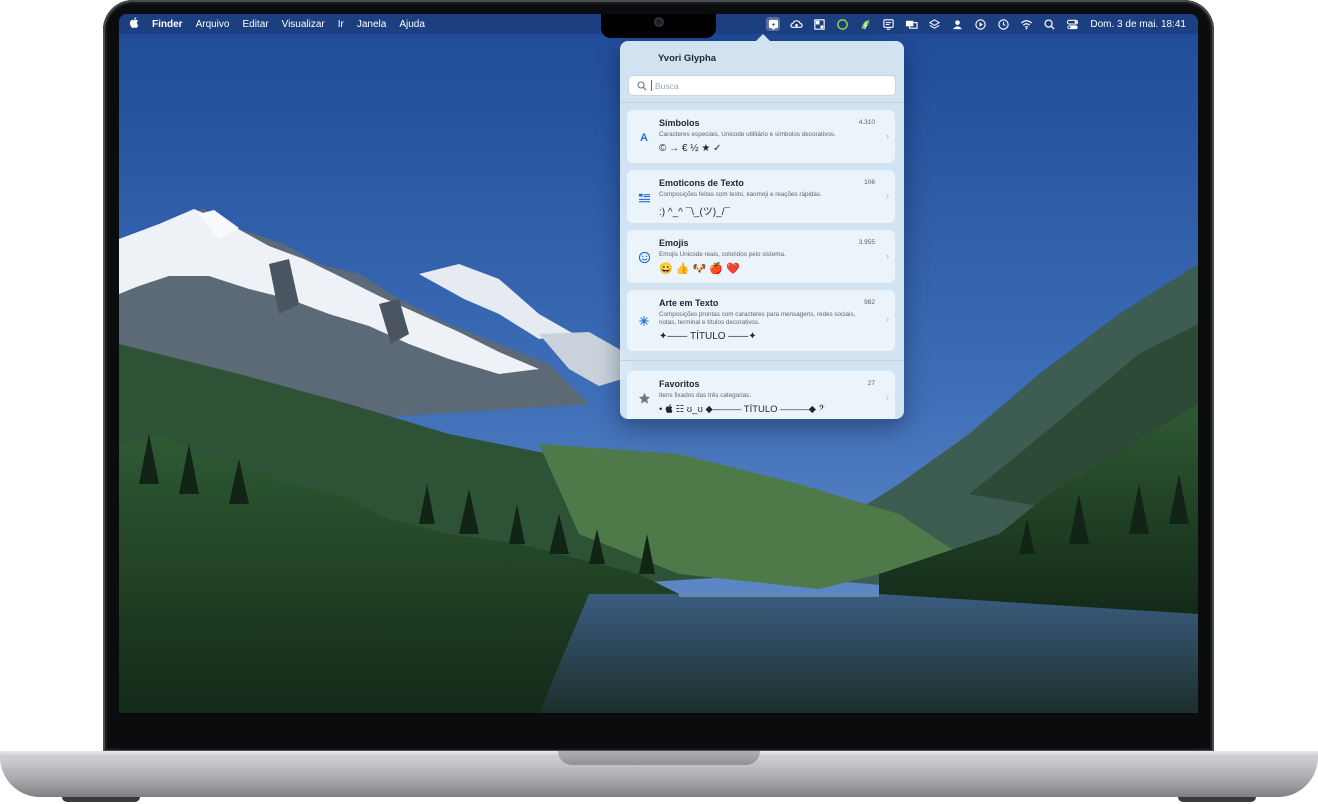 The image size is (1318, 804). Describe the element at coordinates (659, 758) in the screenshot. I see `laptop-opening-notch` at that location.